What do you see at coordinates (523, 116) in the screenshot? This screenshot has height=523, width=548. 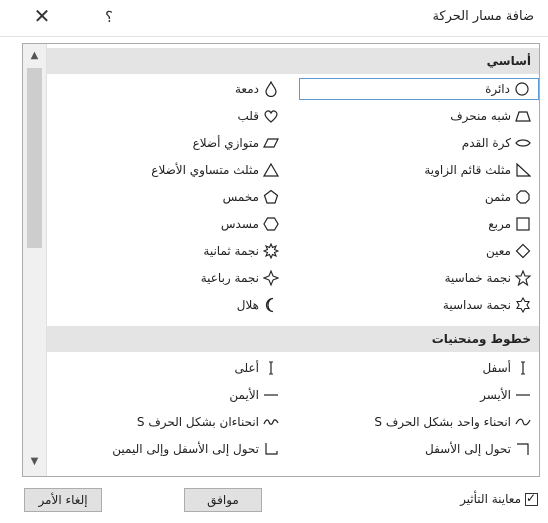 I see `trapezoid-icon` at bounding box center [523, 116].